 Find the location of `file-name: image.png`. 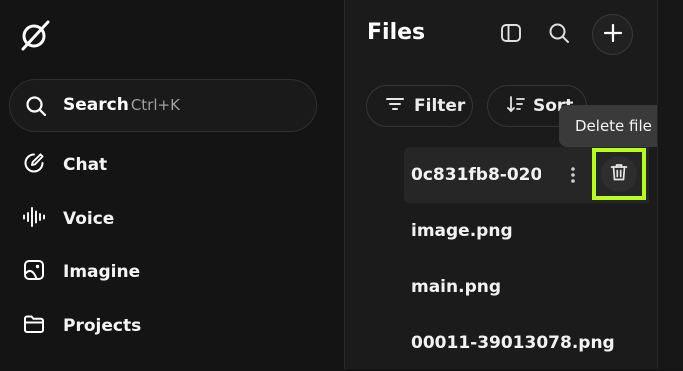

file-name: image.png is located at coordinates (462, 231).